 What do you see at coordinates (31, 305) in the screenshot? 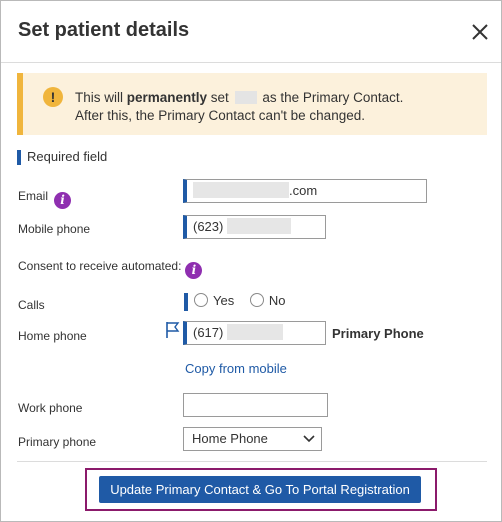
I see `calls-label: Calls` at bounding box center [31, 305].